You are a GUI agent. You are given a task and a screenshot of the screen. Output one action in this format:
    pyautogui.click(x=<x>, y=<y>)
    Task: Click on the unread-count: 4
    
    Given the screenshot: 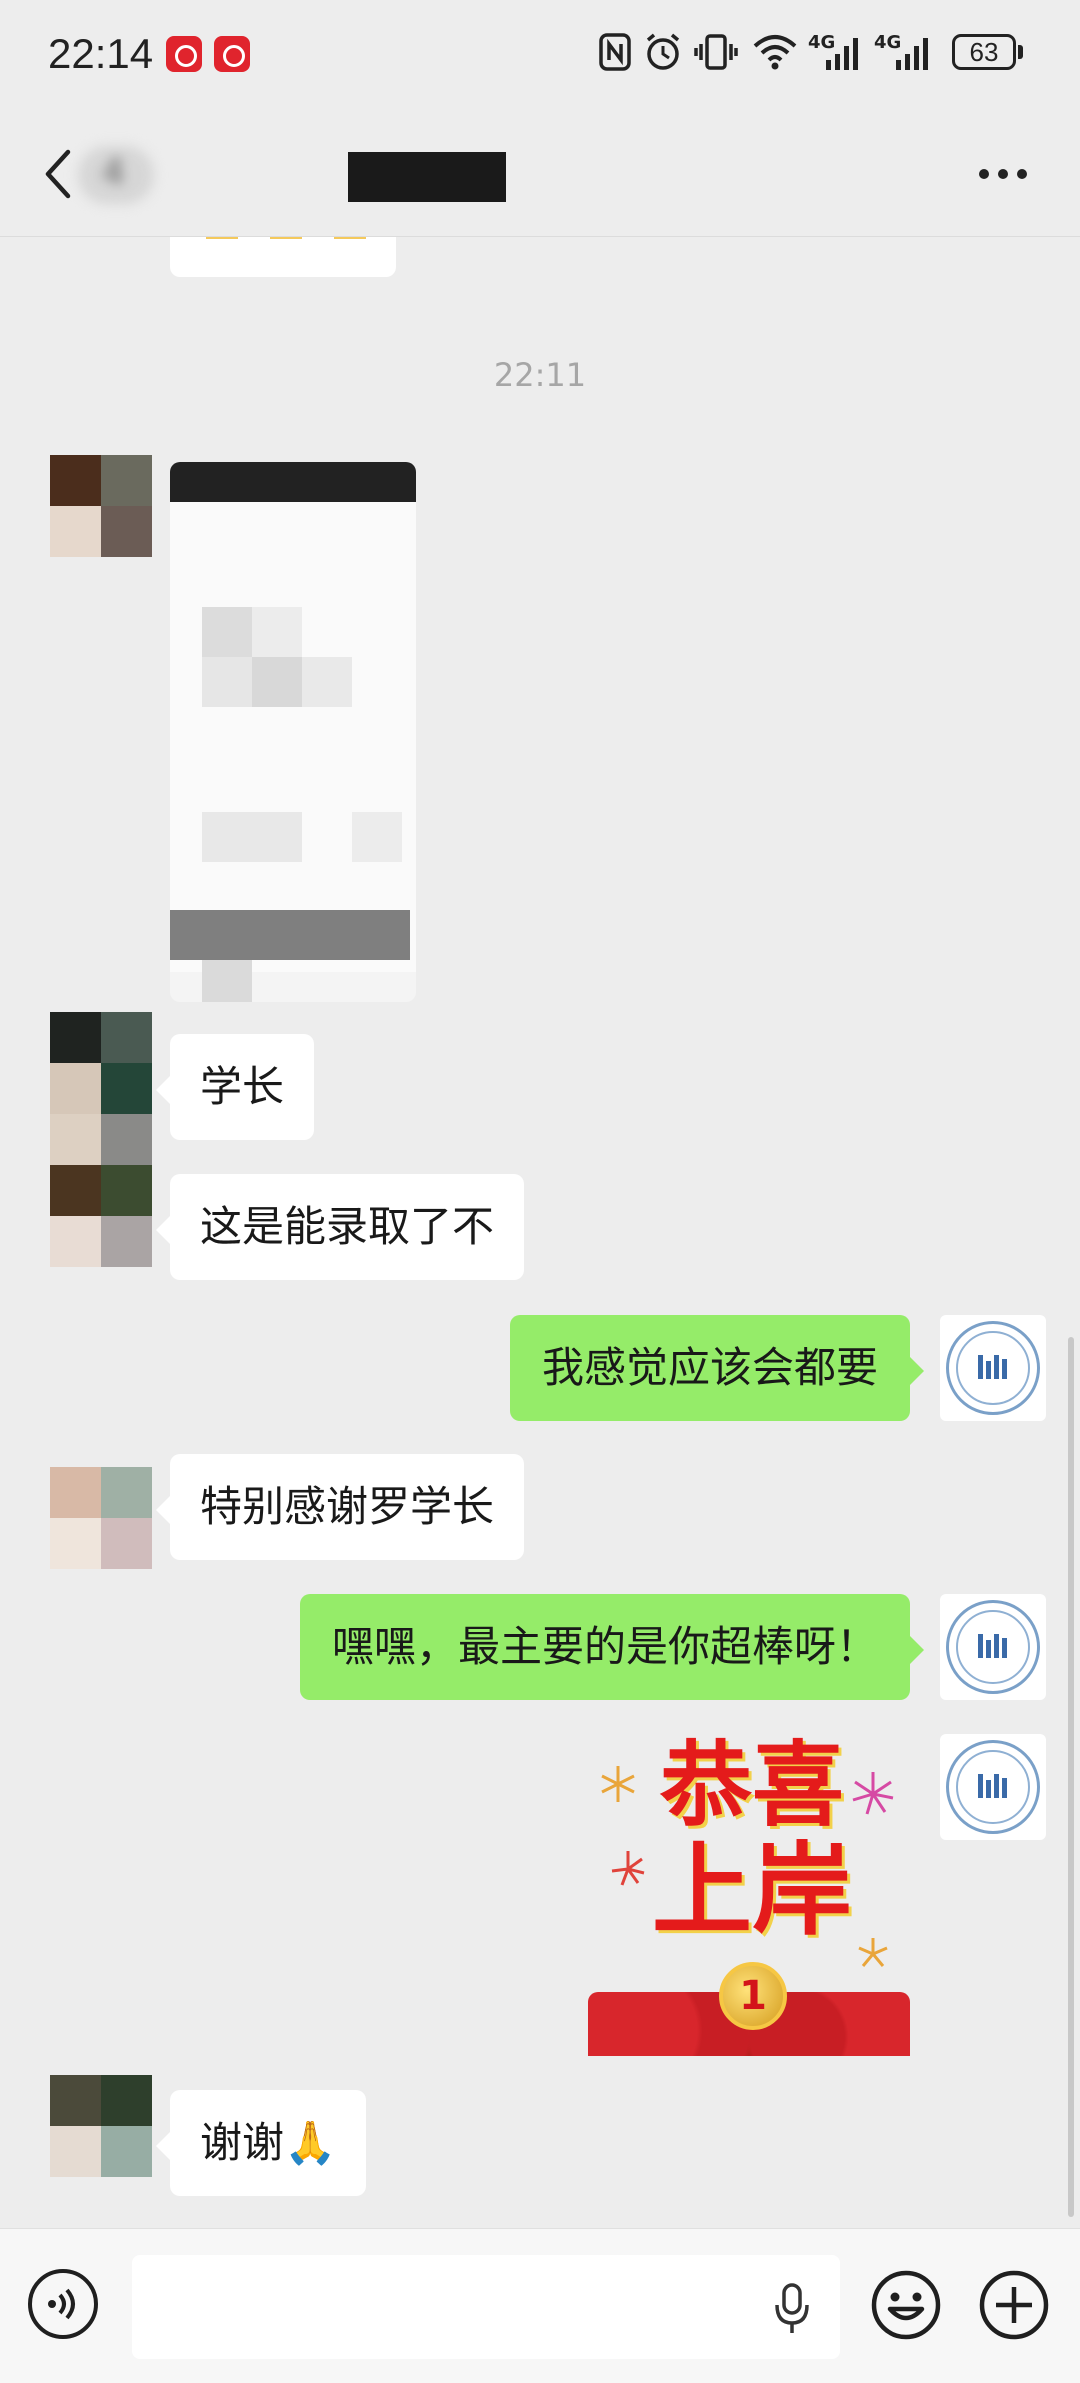 What is the action you would take?
    pyautogui.click(x=113, y=172)
    